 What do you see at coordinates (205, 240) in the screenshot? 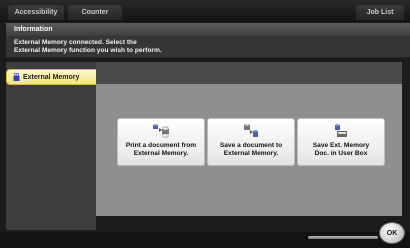
I see `bottom-bar` at bounding box center [205, 240].